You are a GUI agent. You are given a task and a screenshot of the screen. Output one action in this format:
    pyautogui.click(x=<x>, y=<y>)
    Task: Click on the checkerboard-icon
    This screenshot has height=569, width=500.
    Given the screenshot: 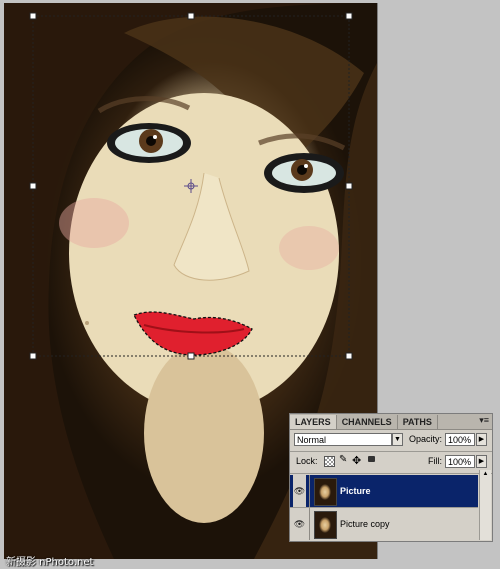 What is the action you would take?
    pyautogui.click(x=329, y=461)
    